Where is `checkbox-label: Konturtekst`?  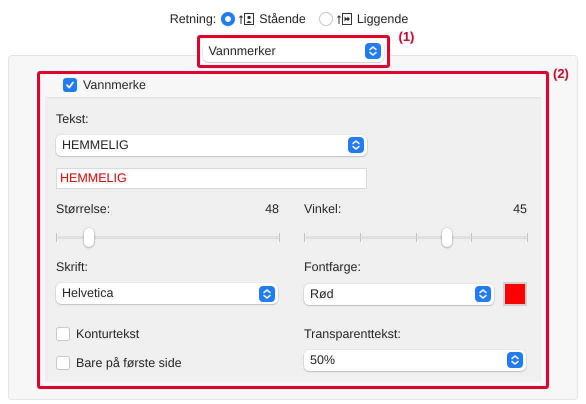 checkbox-label: Konturtekst is located at coordinates (108, 334).